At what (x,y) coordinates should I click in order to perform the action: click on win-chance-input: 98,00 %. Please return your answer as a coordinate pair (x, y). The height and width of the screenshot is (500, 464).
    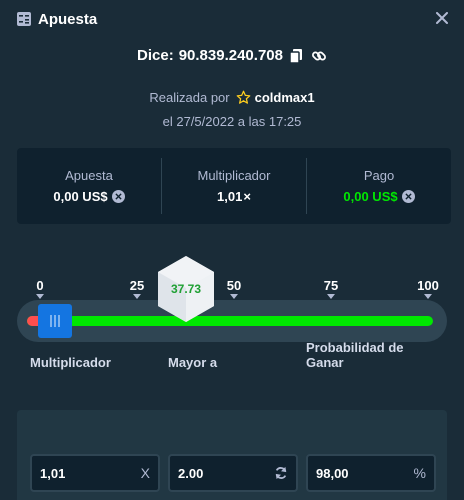
    Looking at the image, I should click on (371, 473).